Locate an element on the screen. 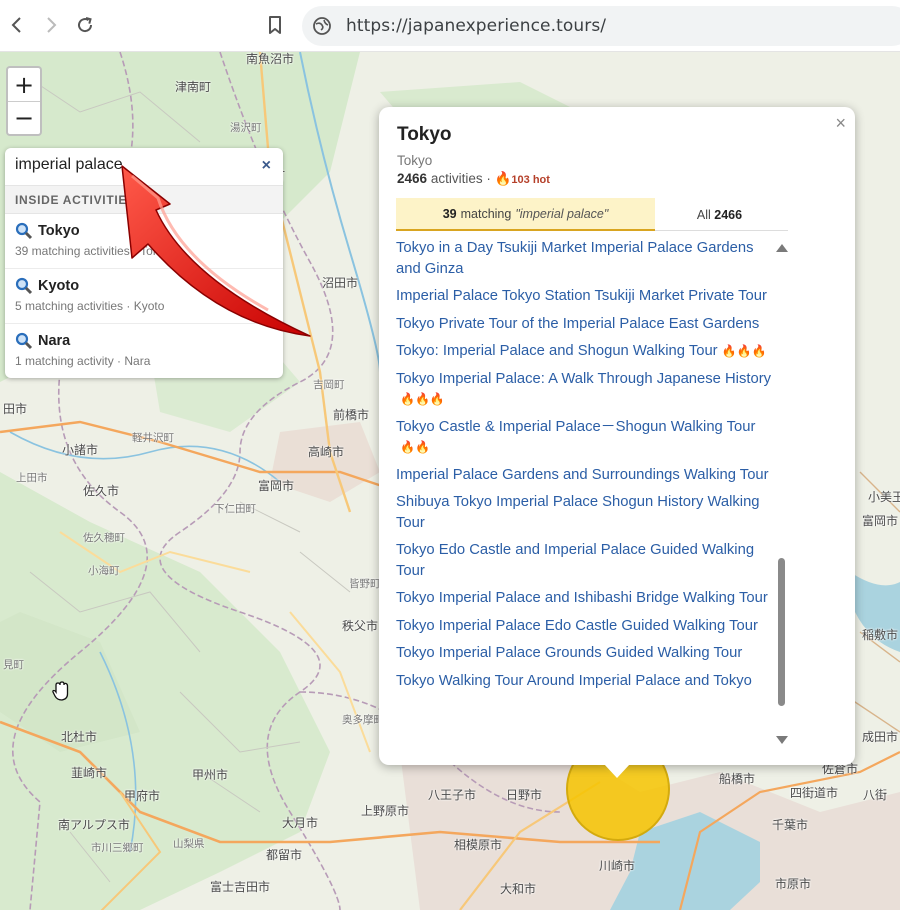  chevron-left-icon is located at coordinates (16, 25).